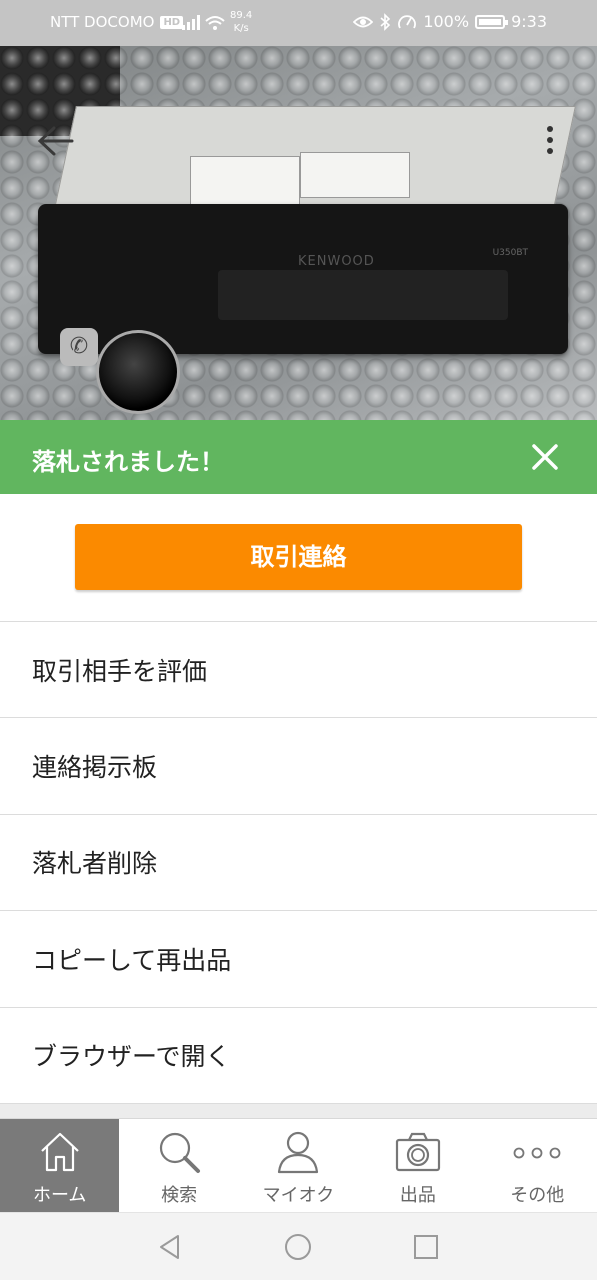  Describe the element at coordinates (56, 141) in the screenshot. I see `back-arrow-icon` at that location.